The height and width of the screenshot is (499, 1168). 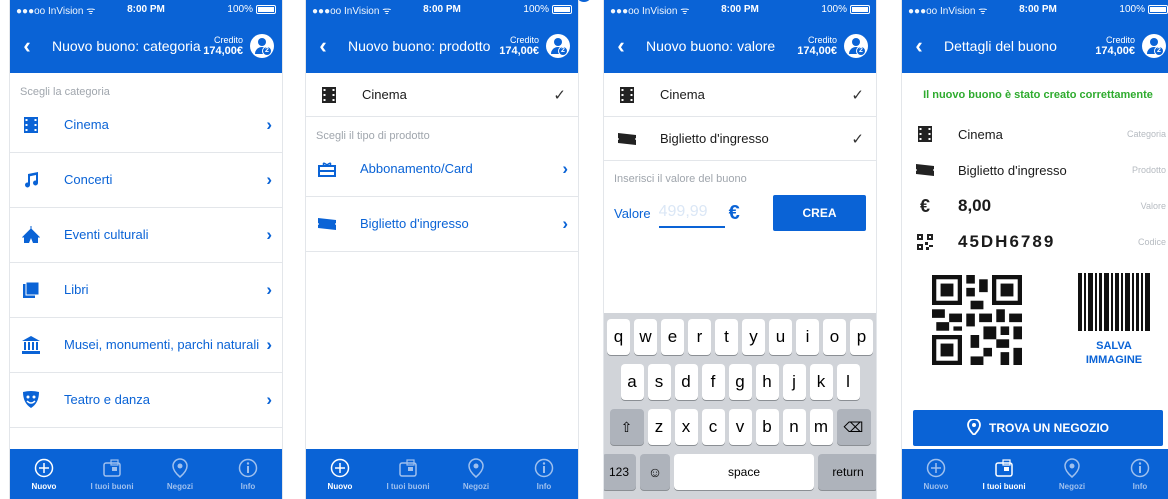 I want to click on wallet-icon, so click(x=408, y=468).